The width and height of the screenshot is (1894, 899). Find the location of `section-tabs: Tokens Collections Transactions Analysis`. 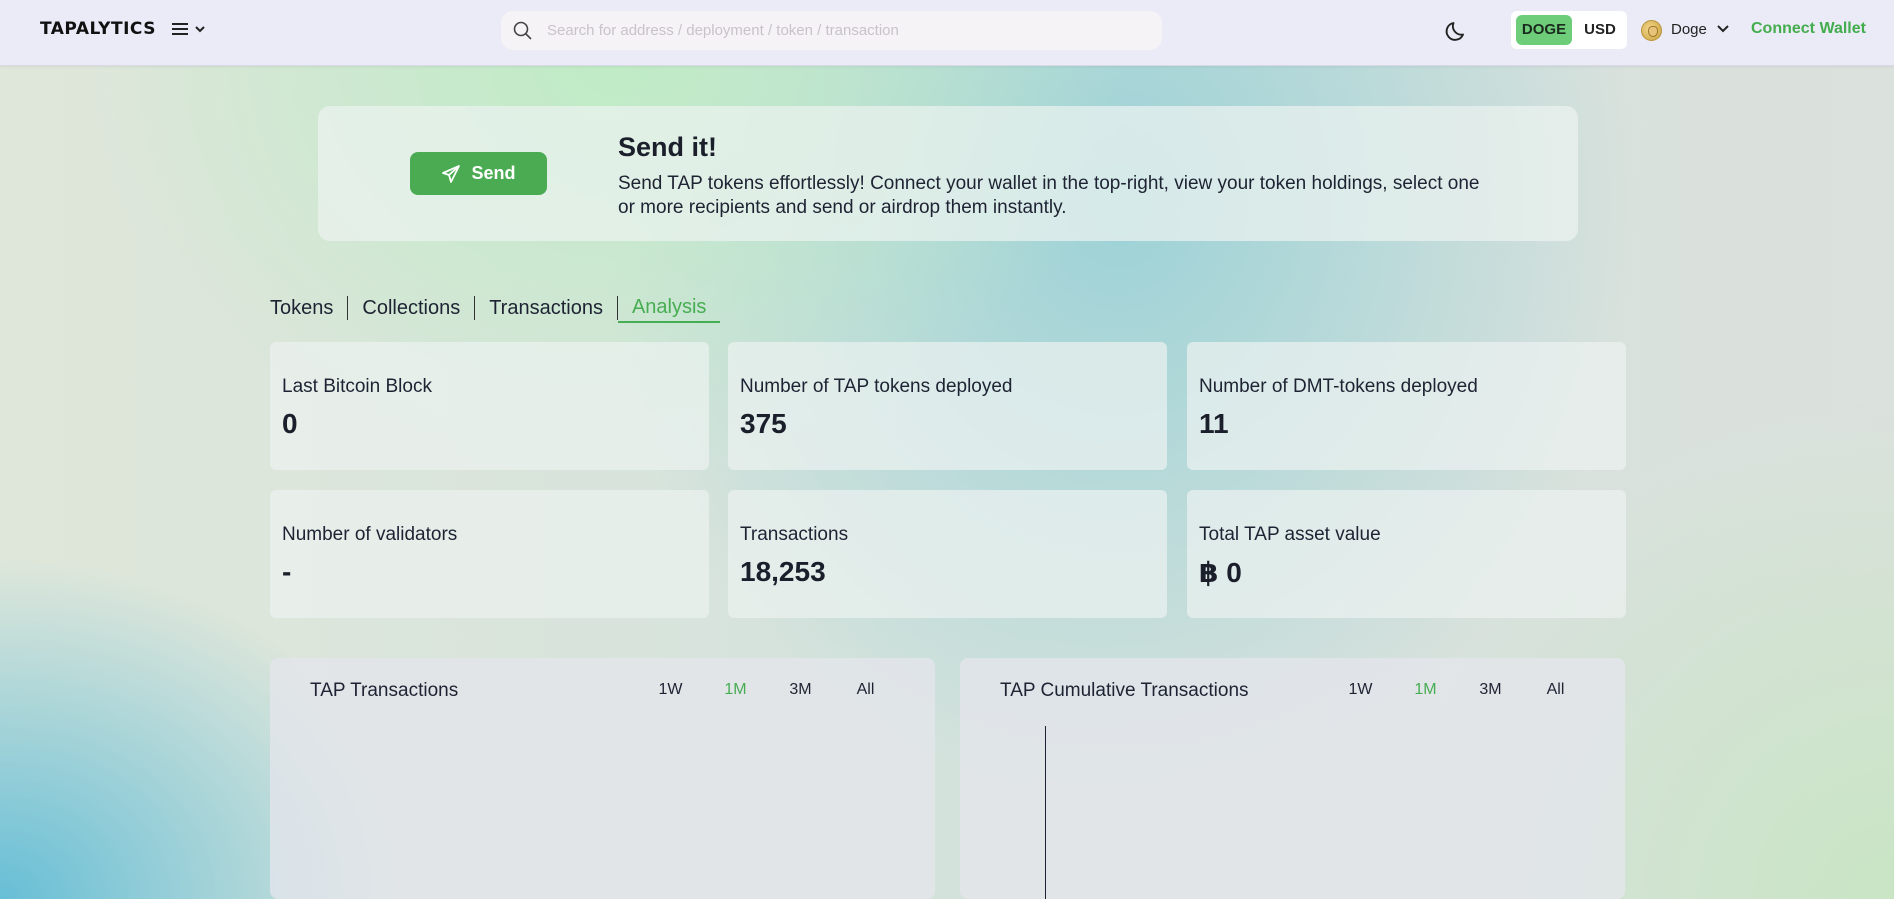

section-tabs: Tokens Collections Transactions Analysis is located at coordinates (495, 308).